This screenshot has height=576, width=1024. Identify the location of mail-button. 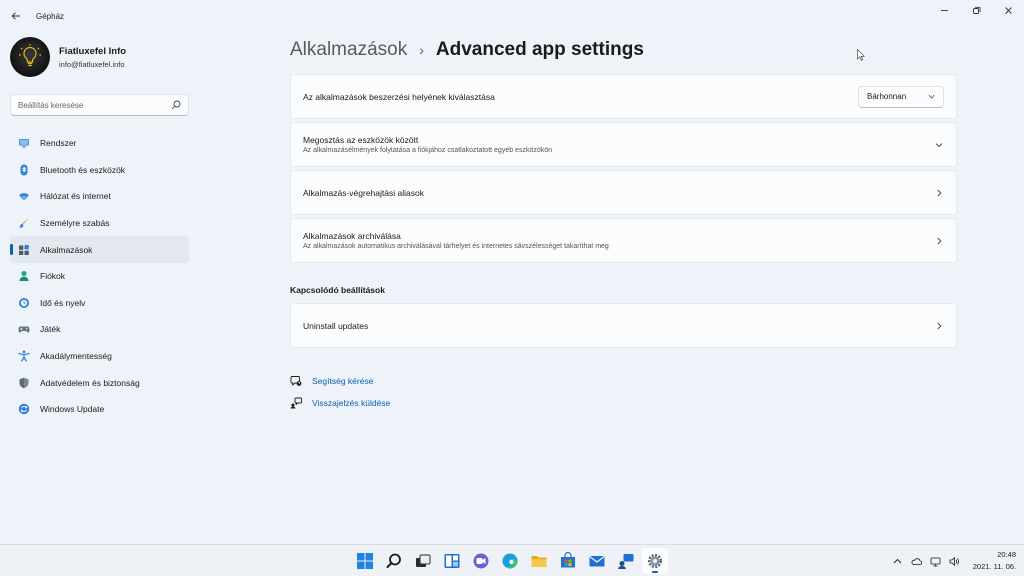
(597, 561).